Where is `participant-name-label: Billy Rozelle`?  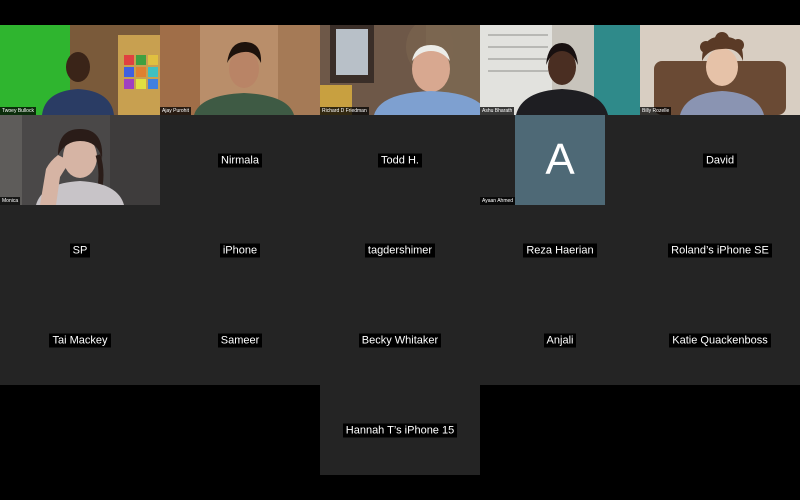
participant-name-label: Billy Rozelle is located at coordinates (656, 111).